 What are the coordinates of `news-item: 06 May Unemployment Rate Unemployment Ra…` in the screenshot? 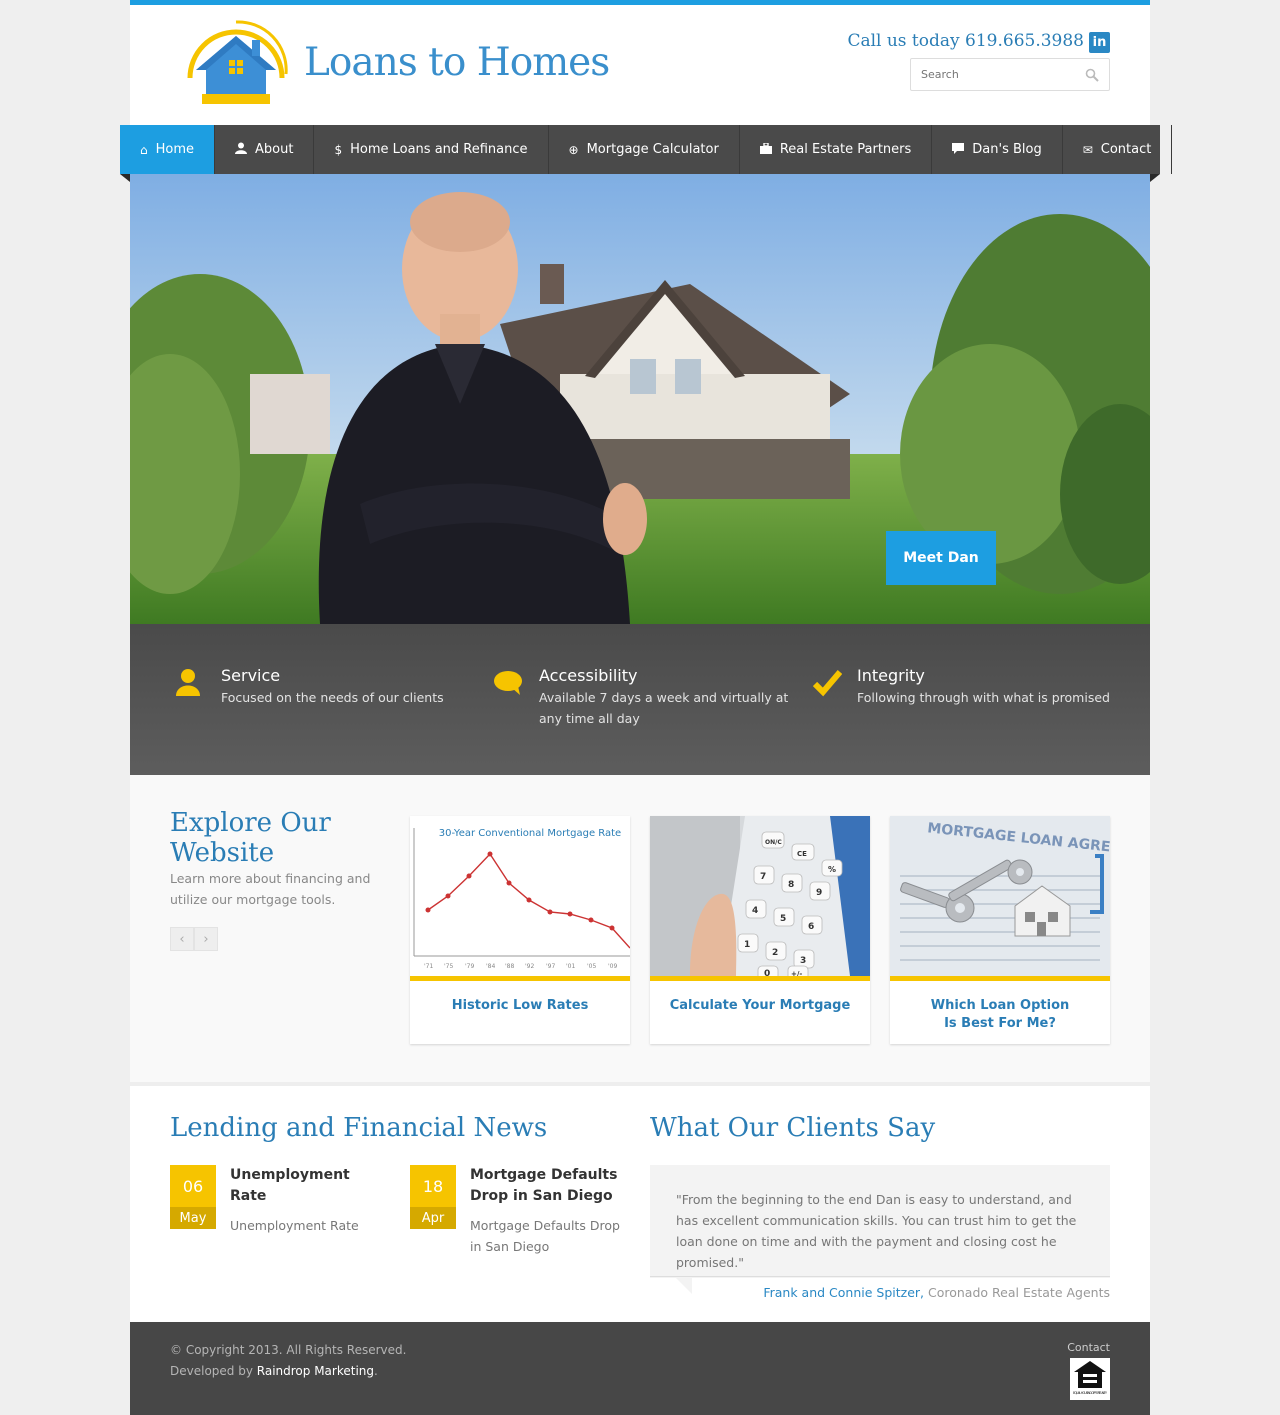 It's located at (280, 1200).